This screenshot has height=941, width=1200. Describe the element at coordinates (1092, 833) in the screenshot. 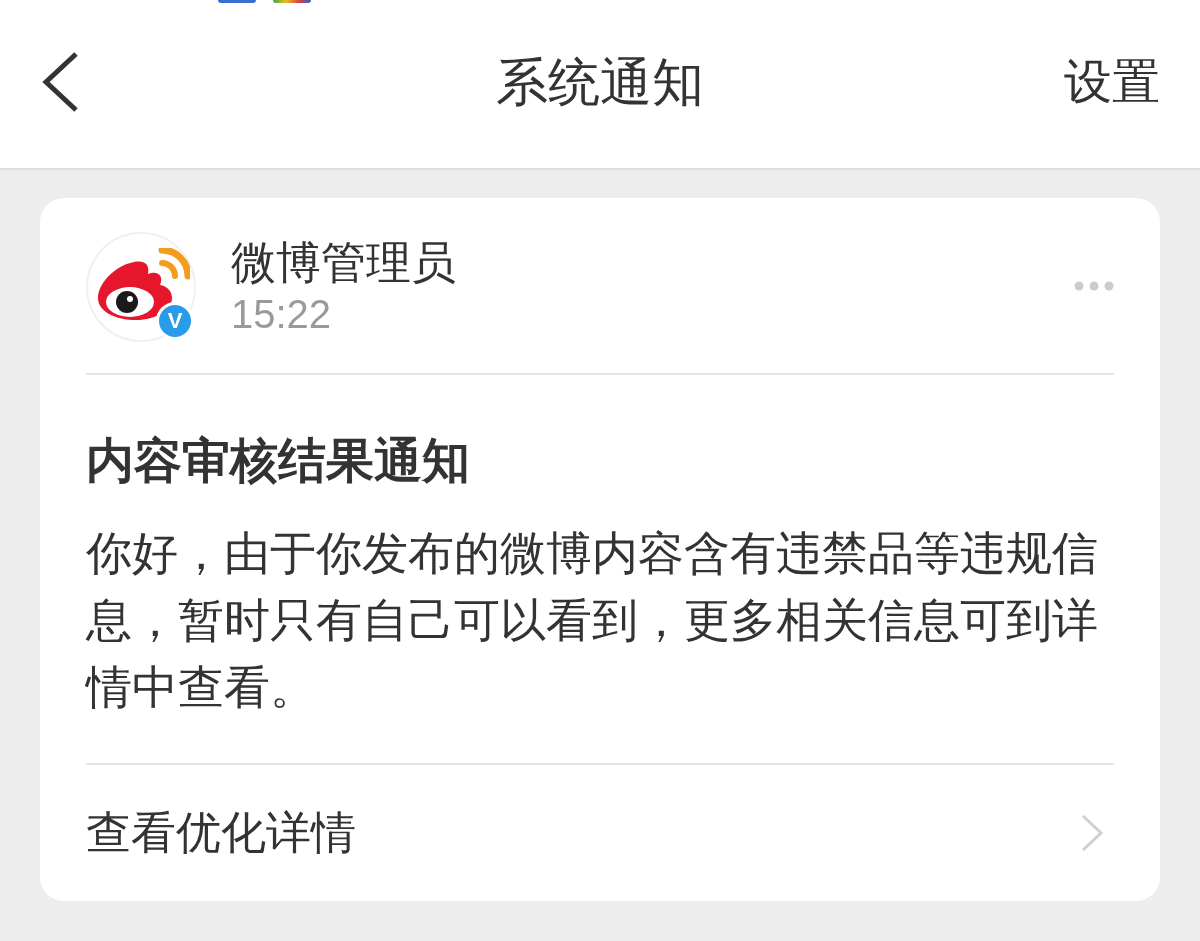

I see `chevron-right-icon` at that location.